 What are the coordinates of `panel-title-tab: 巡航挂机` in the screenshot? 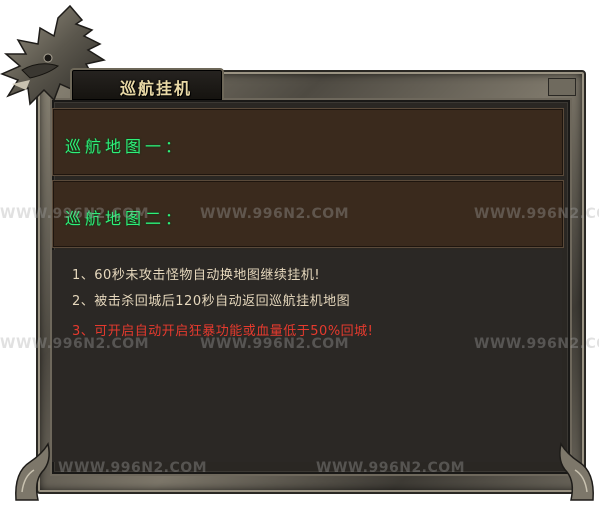 It's located at (147, 84).